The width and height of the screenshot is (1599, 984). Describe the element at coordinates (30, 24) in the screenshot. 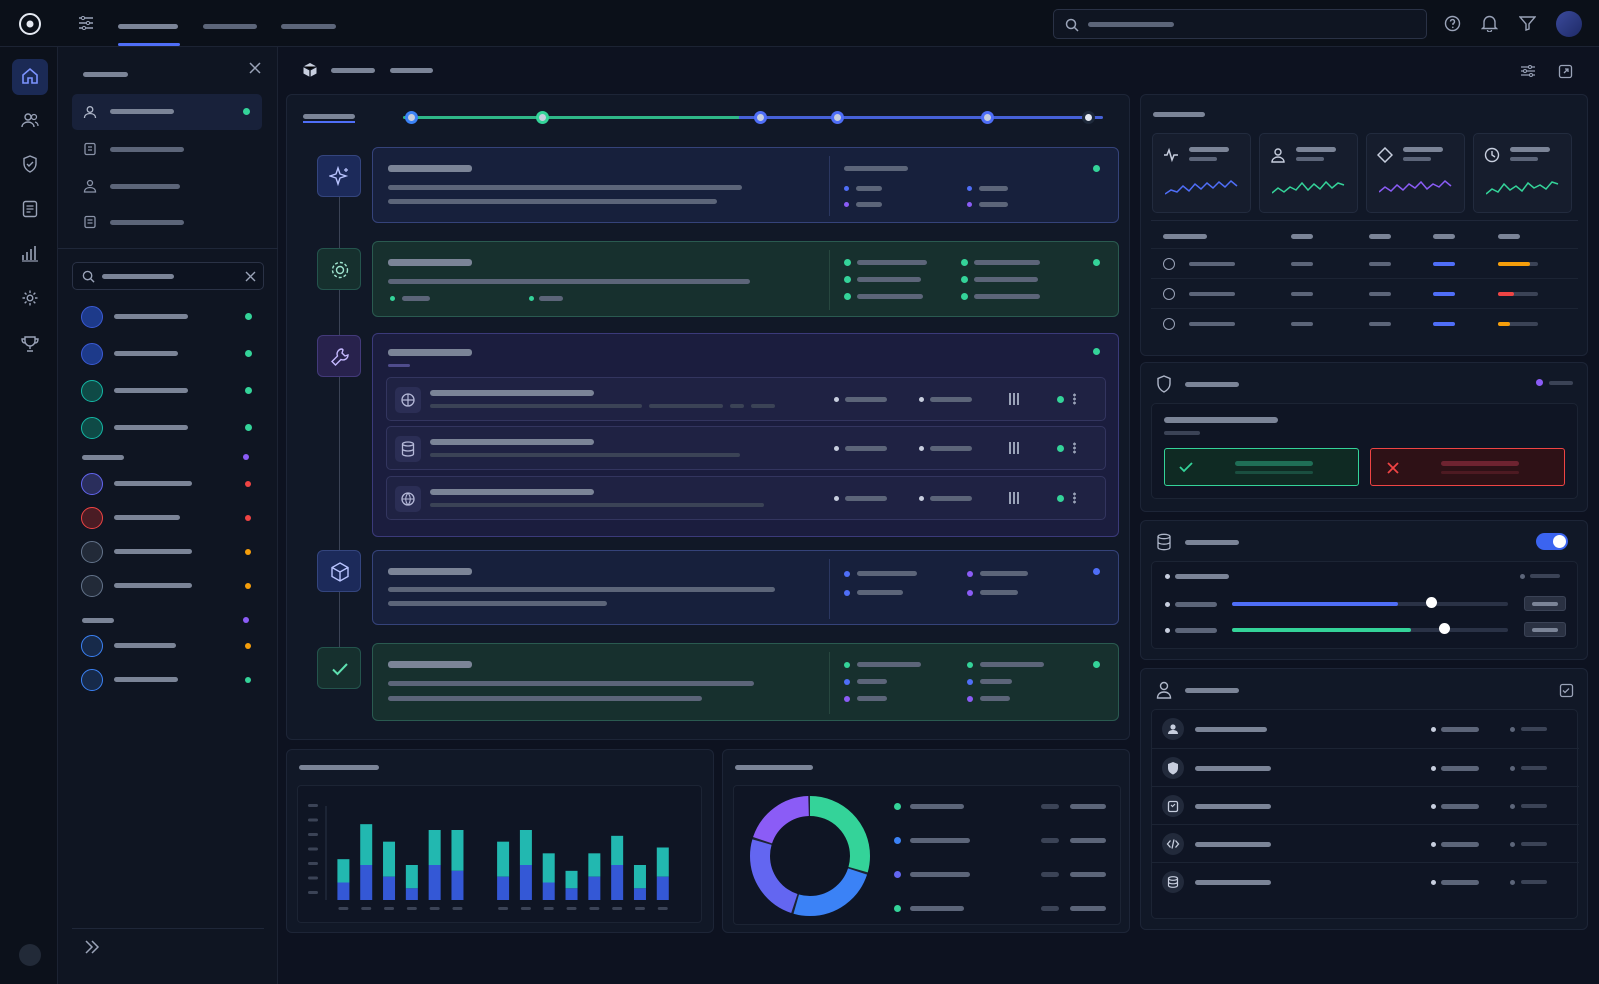

I see `logo-icon` at that location.